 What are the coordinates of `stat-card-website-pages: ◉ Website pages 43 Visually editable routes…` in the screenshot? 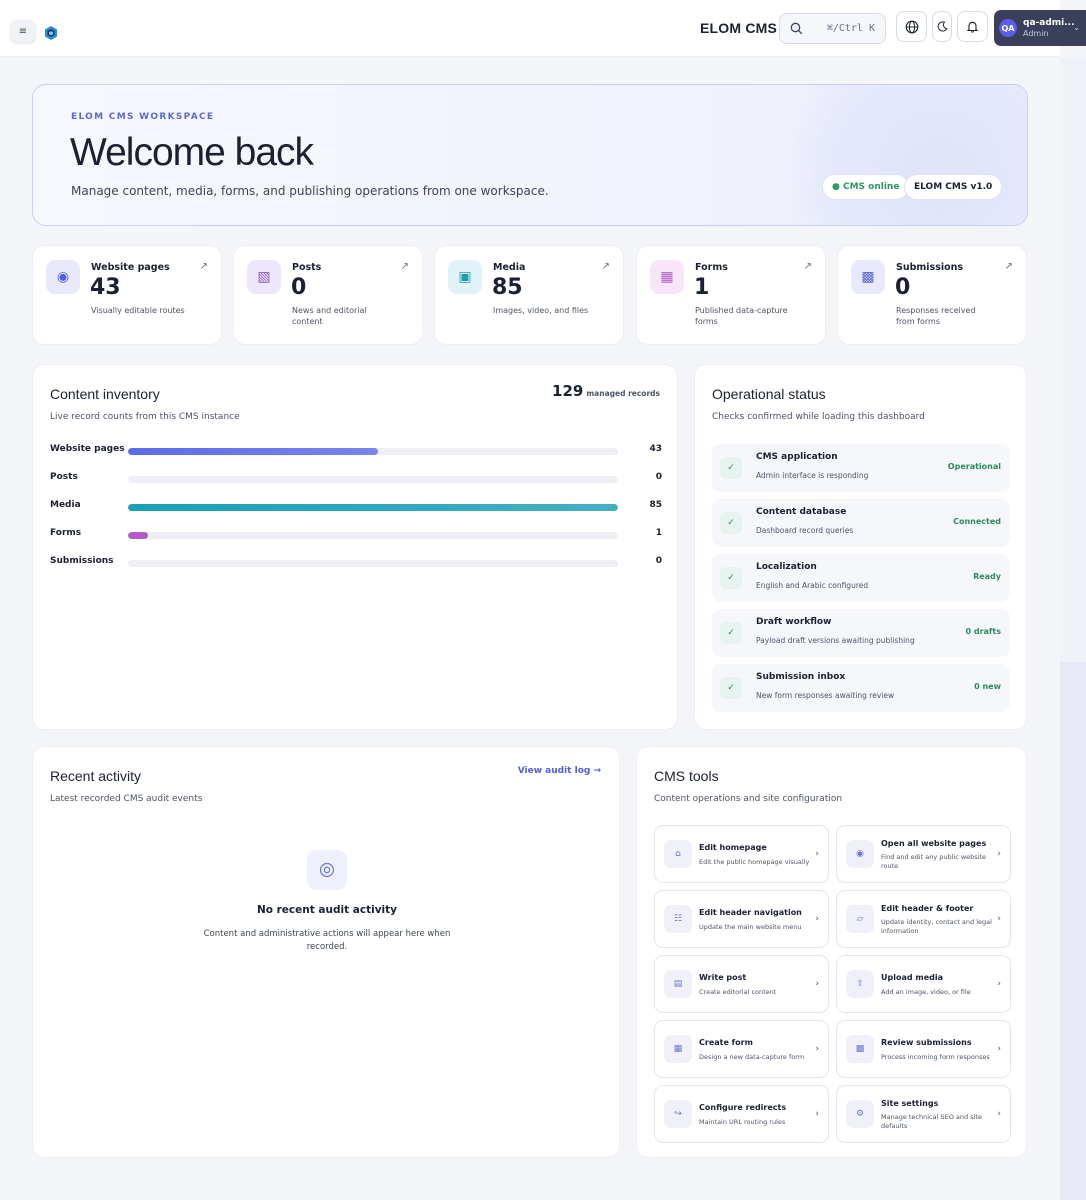 It's located at (127, 295).